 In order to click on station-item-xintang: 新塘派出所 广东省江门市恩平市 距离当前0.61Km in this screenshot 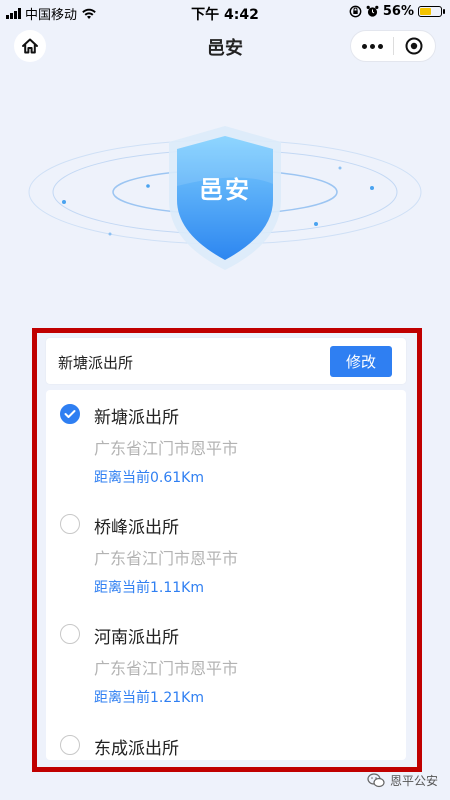, I will do `click(226, 445)`.